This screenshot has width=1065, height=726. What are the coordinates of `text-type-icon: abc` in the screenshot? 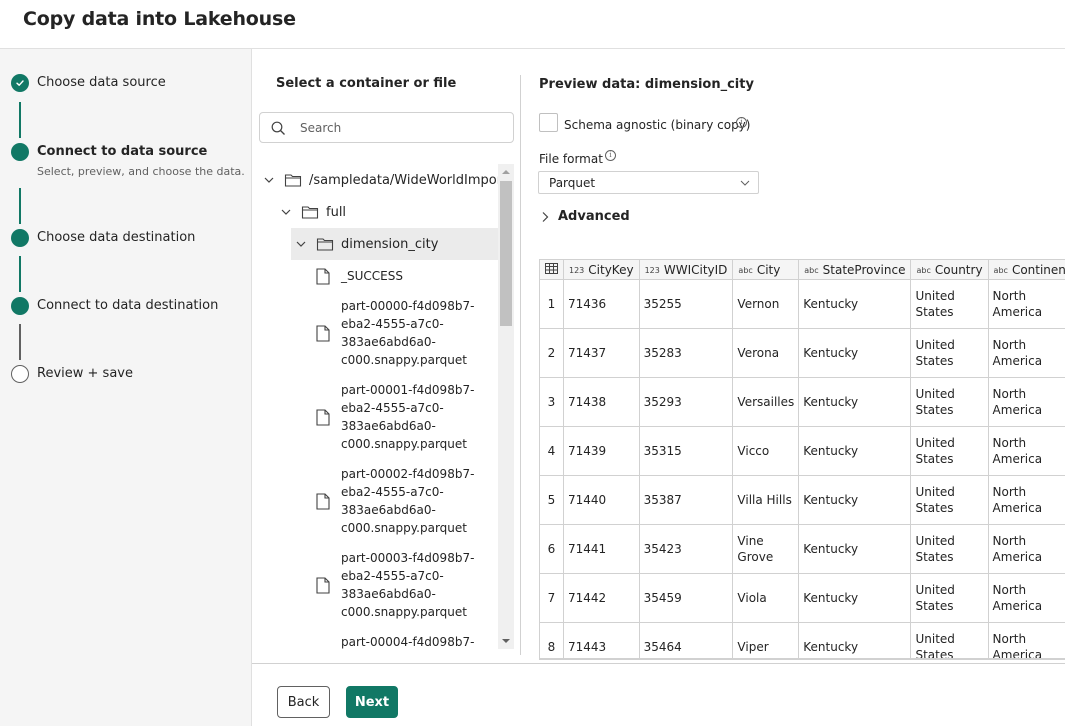 It's located at (745, 270).